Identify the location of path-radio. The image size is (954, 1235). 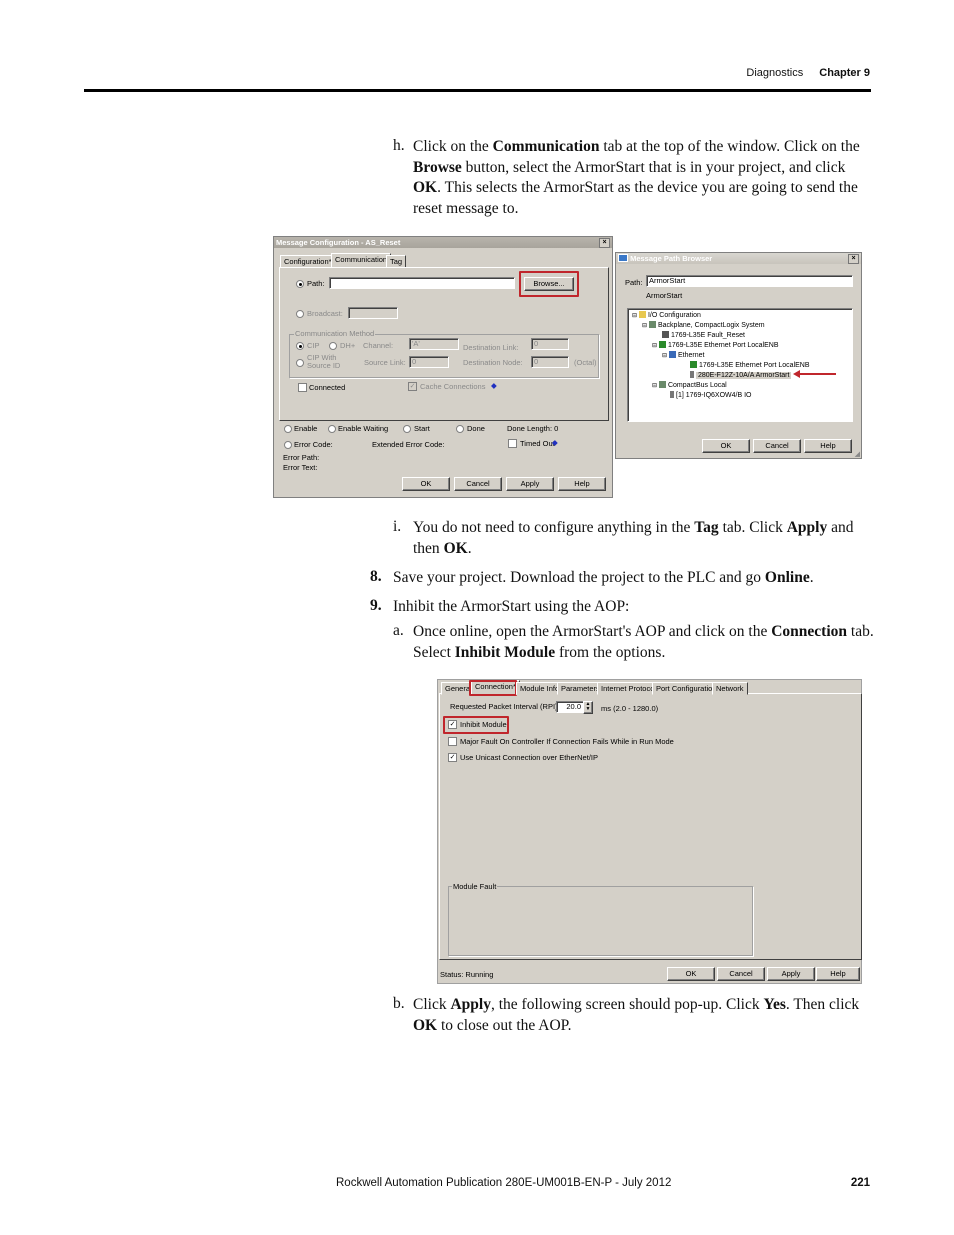
(300, 284).